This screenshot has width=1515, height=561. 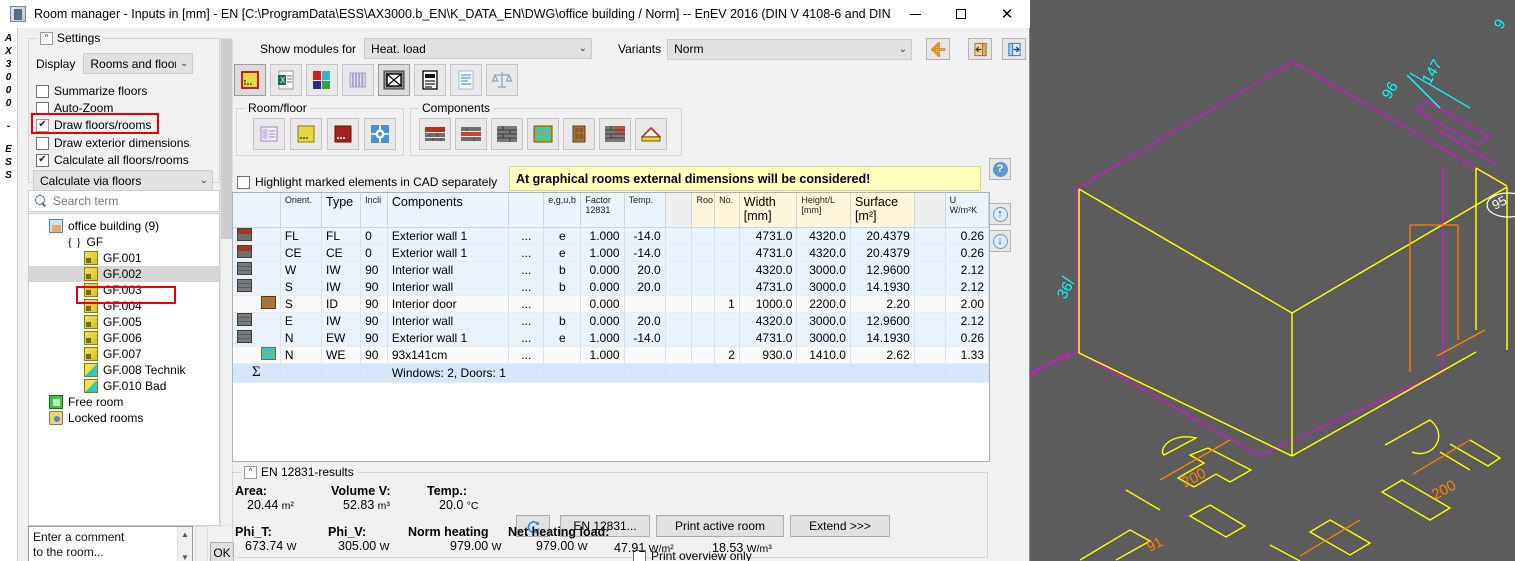 I want to click on th-components: Components, so click(x=448, y=210).